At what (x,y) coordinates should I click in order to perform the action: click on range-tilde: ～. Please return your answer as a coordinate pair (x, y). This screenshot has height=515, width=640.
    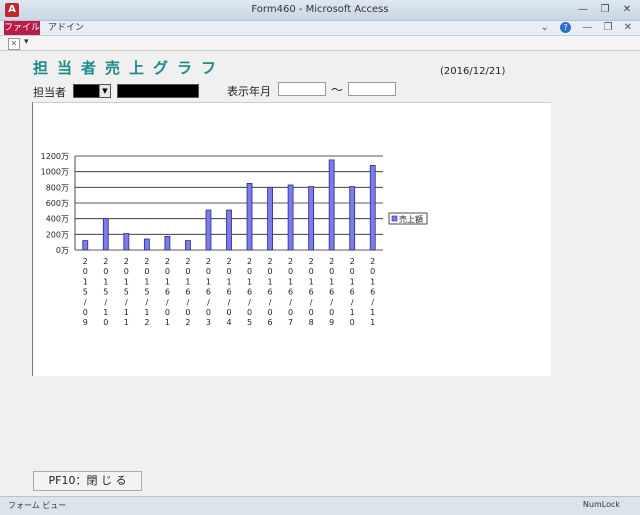
    Looking at the image, I should click on (337, 90).